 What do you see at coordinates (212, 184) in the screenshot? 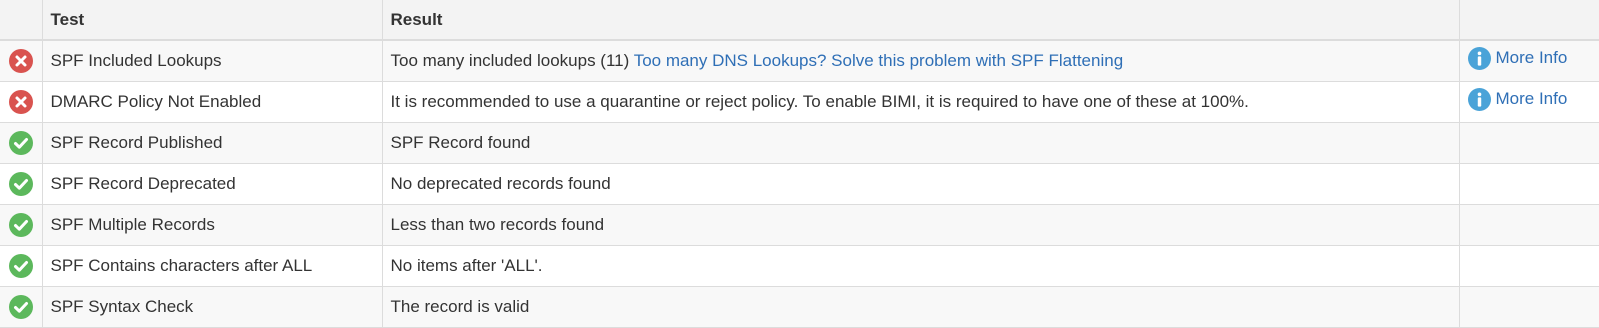
I see `test-name-cell: SPF Record Deprecated` at bounding box center [212, 184].